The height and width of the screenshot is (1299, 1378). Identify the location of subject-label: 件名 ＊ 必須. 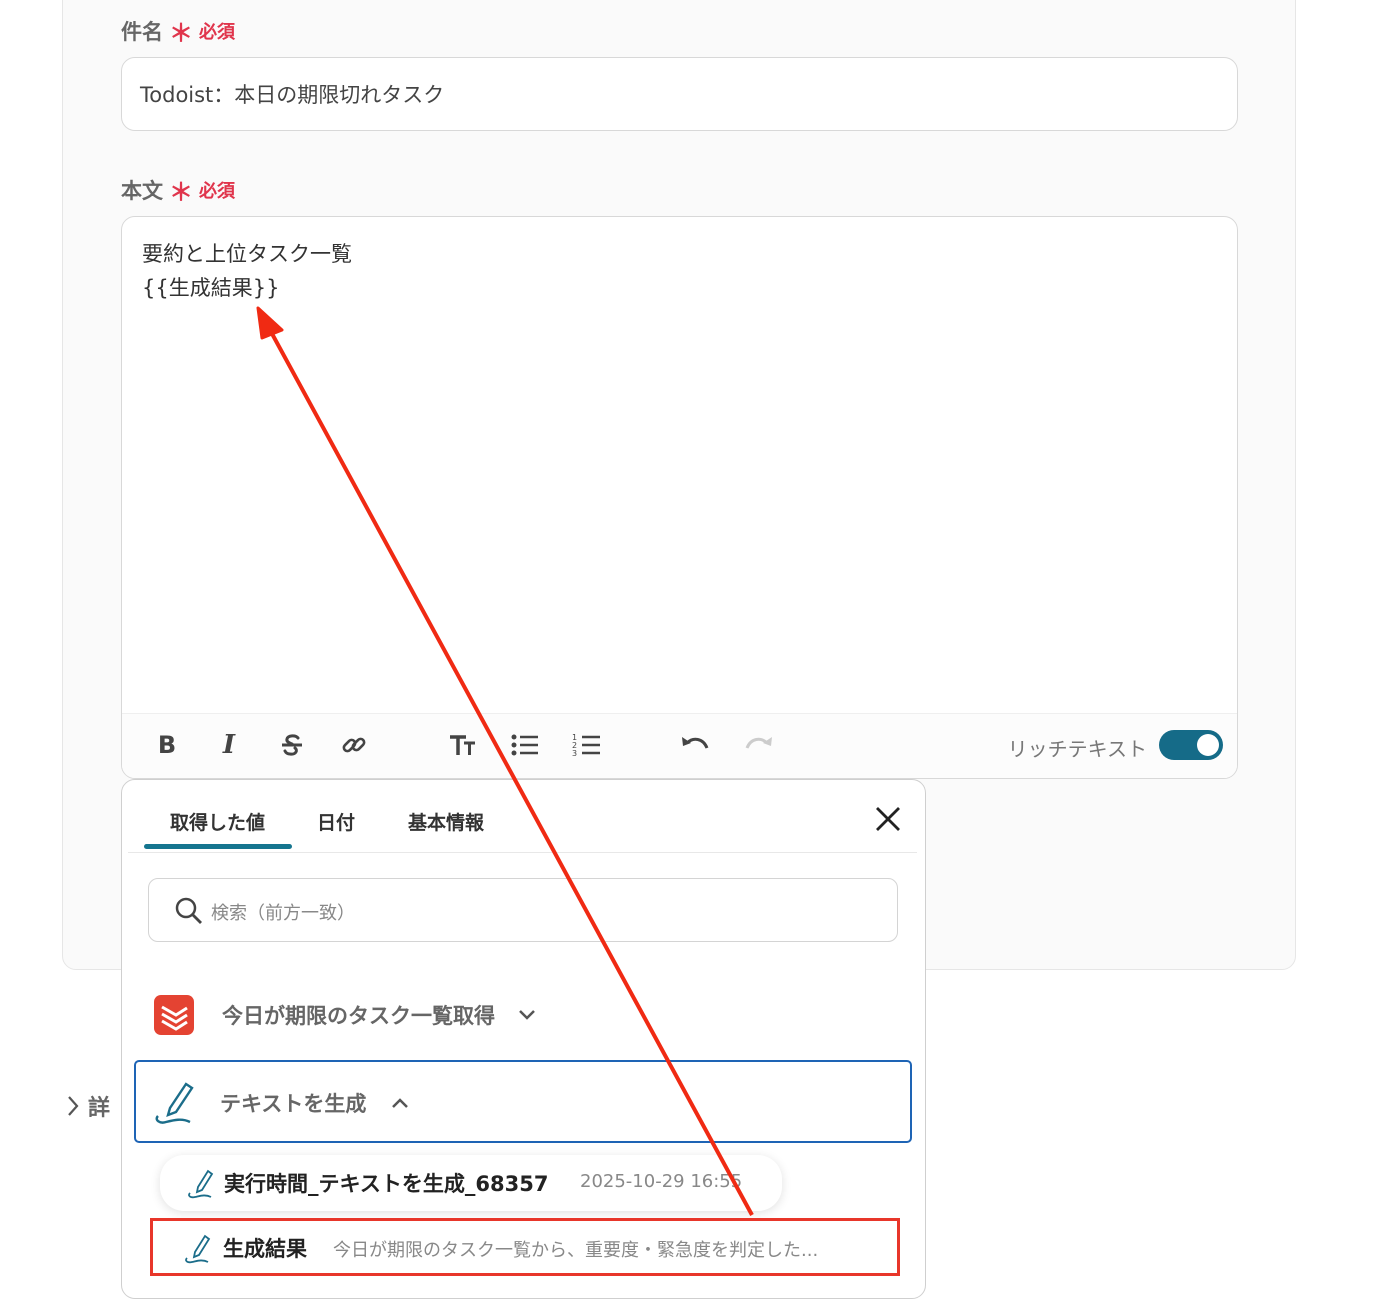
(178, 30).